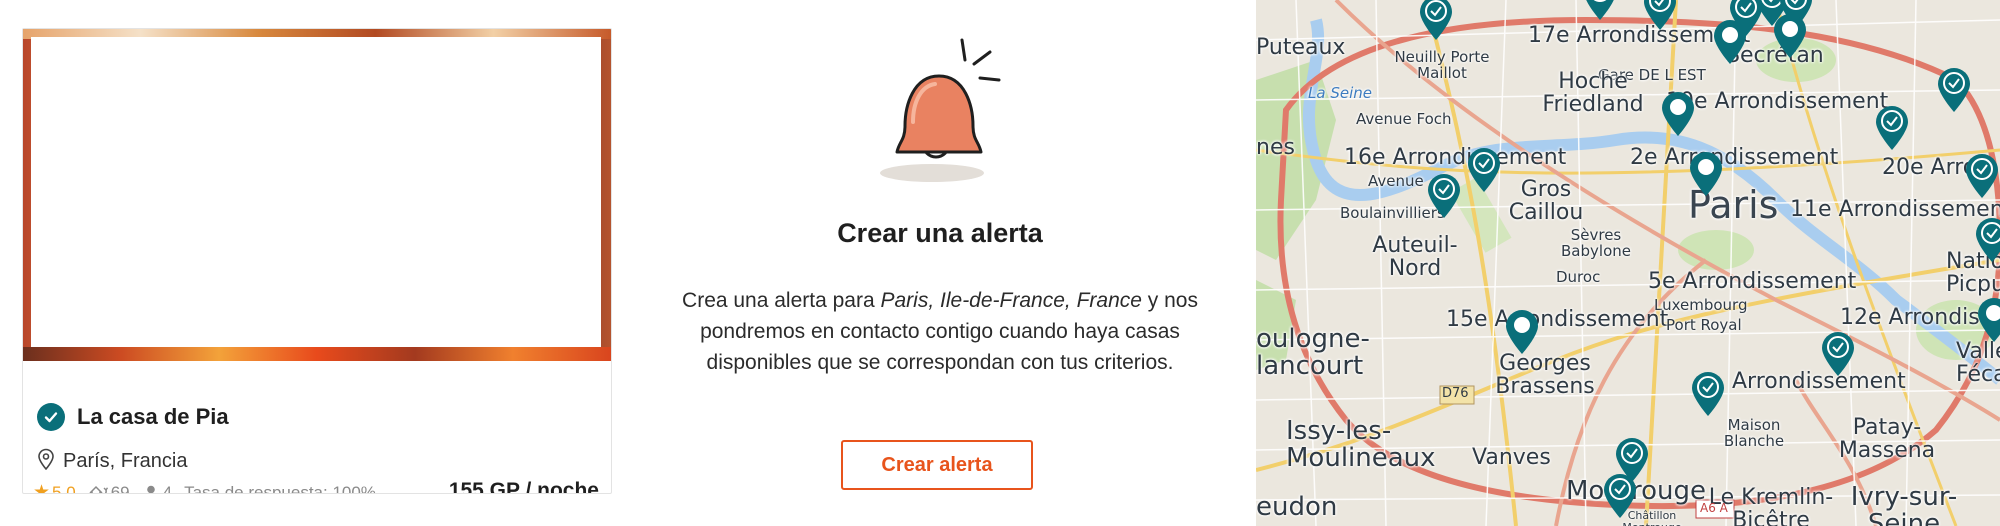 The height and width of the screenshot is (526, 2000). I want to click on map-label-avenue: Avenue, so click(1396, 181).